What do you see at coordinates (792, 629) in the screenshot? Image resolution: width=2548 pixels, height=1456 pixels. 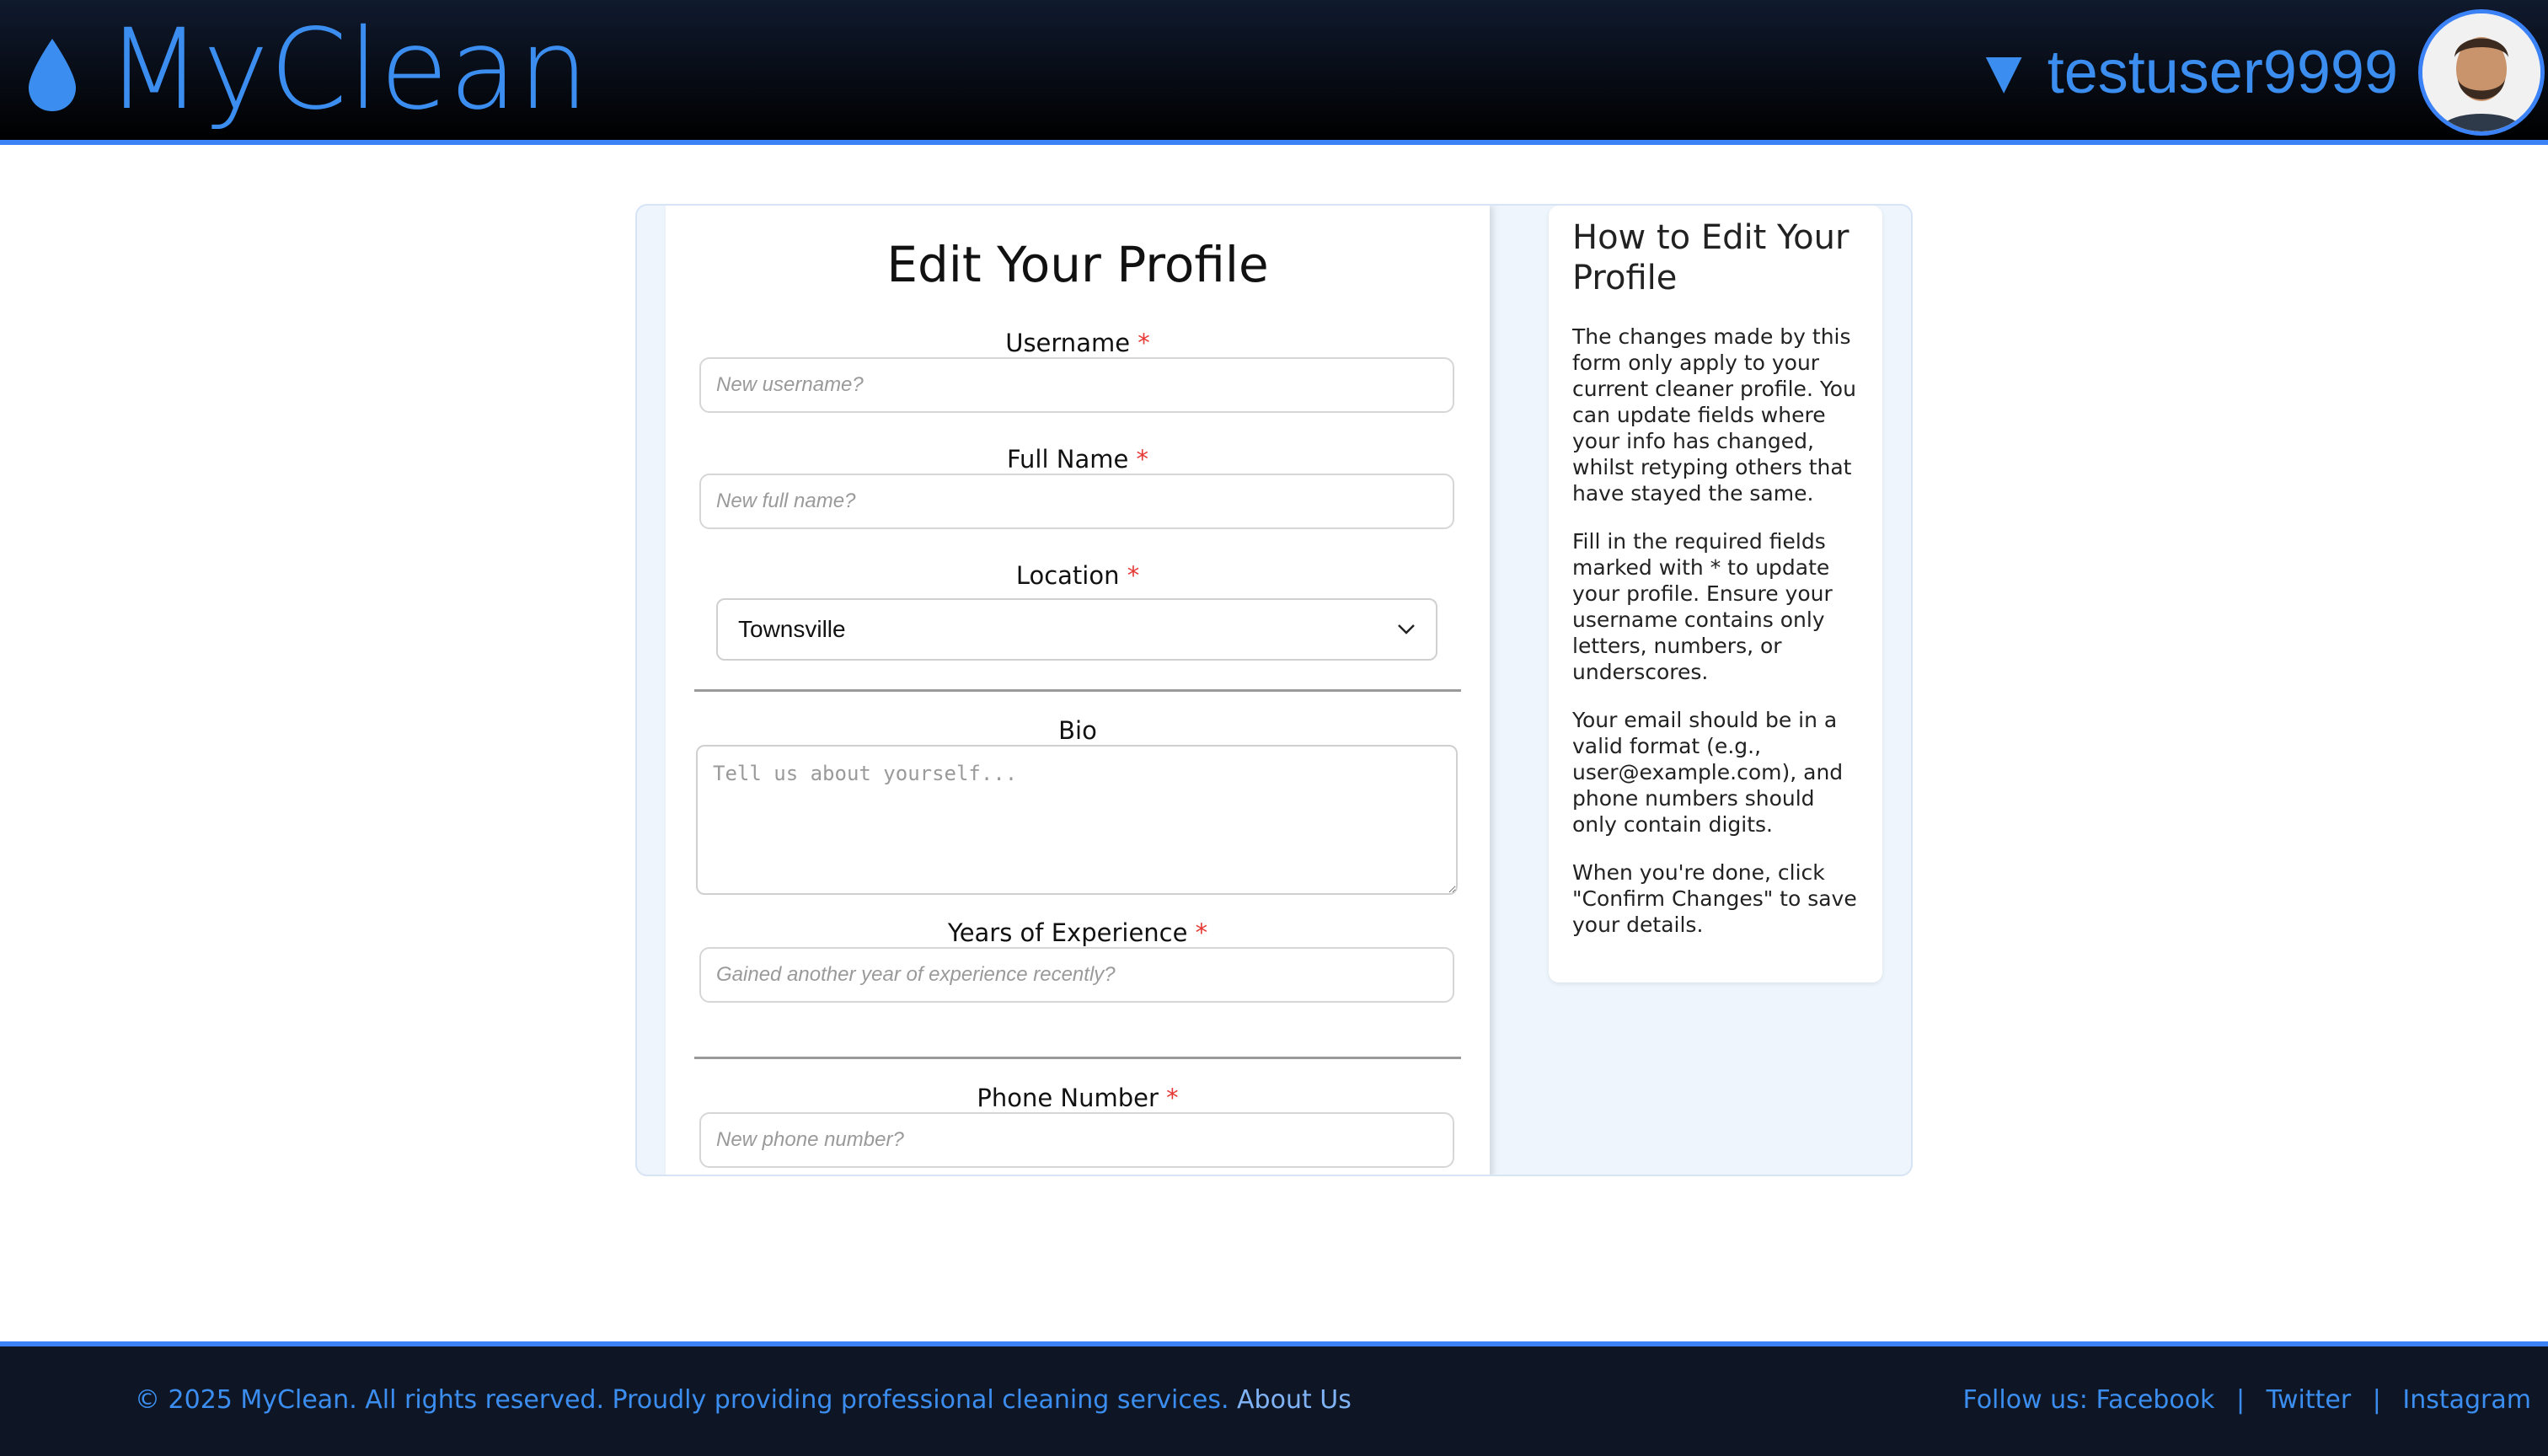 I see `location-selected-value: Townsville` at bounding box center [792, 629].